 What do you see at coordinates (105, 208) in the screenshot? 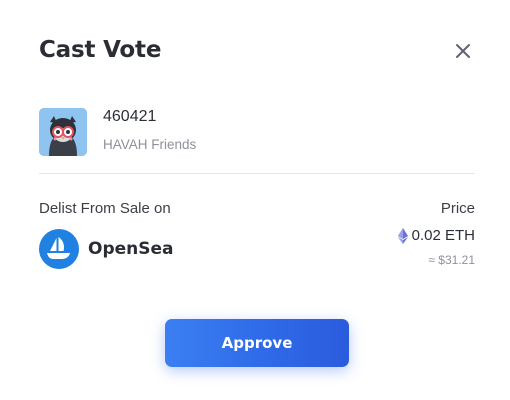
I see `action-label: Delist From Sale on` at bounding box center [105, 208].